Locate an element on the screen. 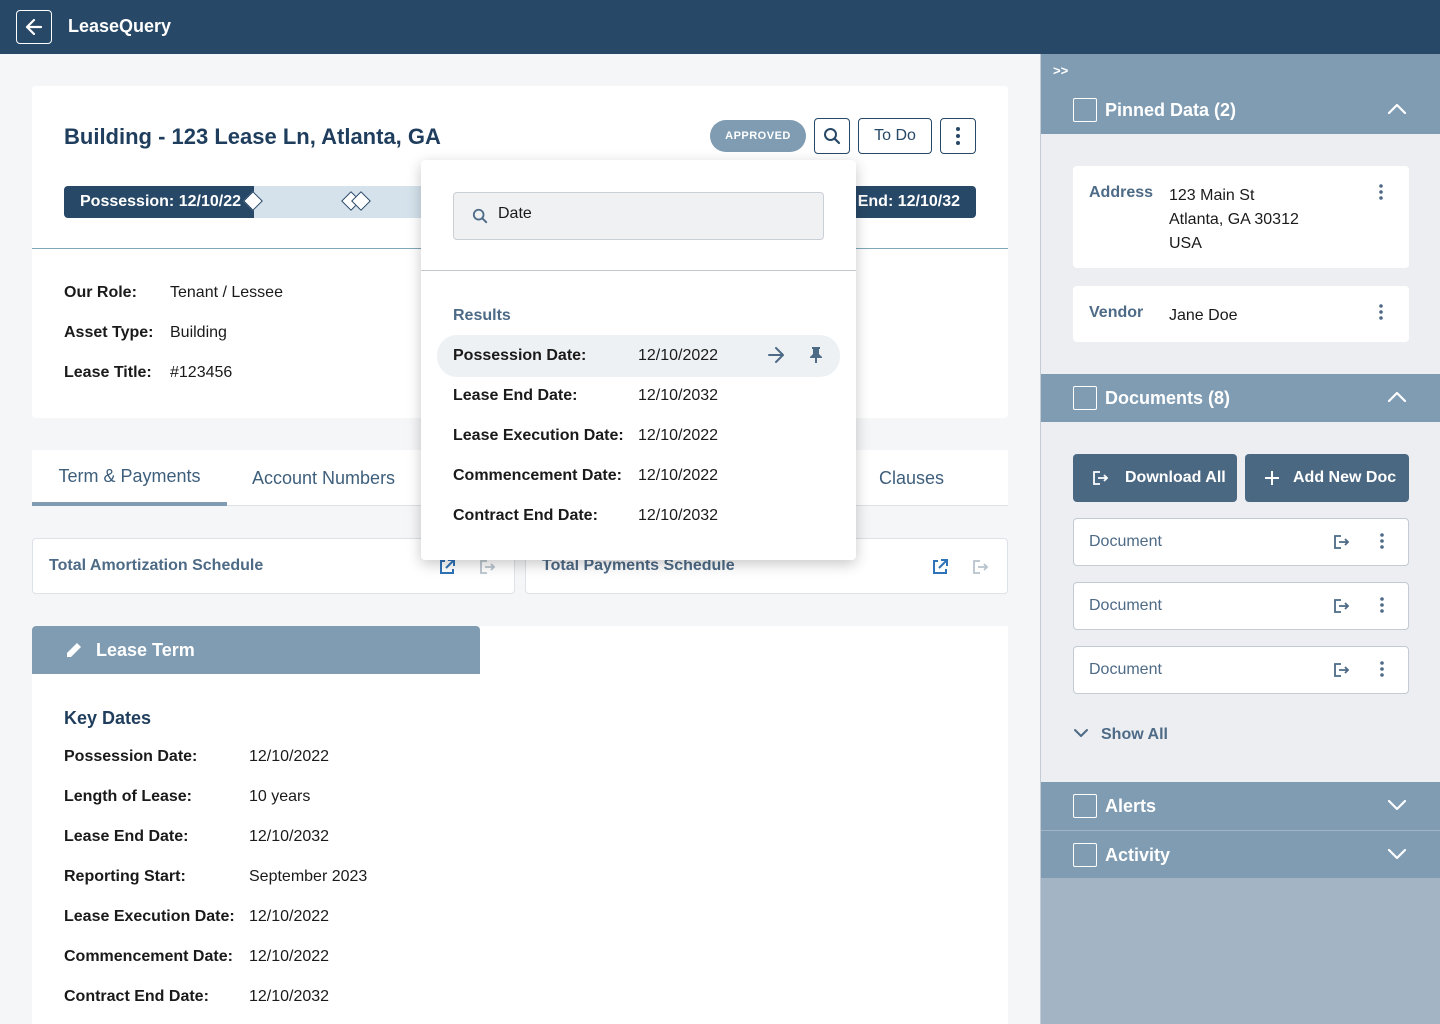 The height and width of the screenshot is (1024, 1440). tab-clauses: Clauses is located at coordinates (911, 478).